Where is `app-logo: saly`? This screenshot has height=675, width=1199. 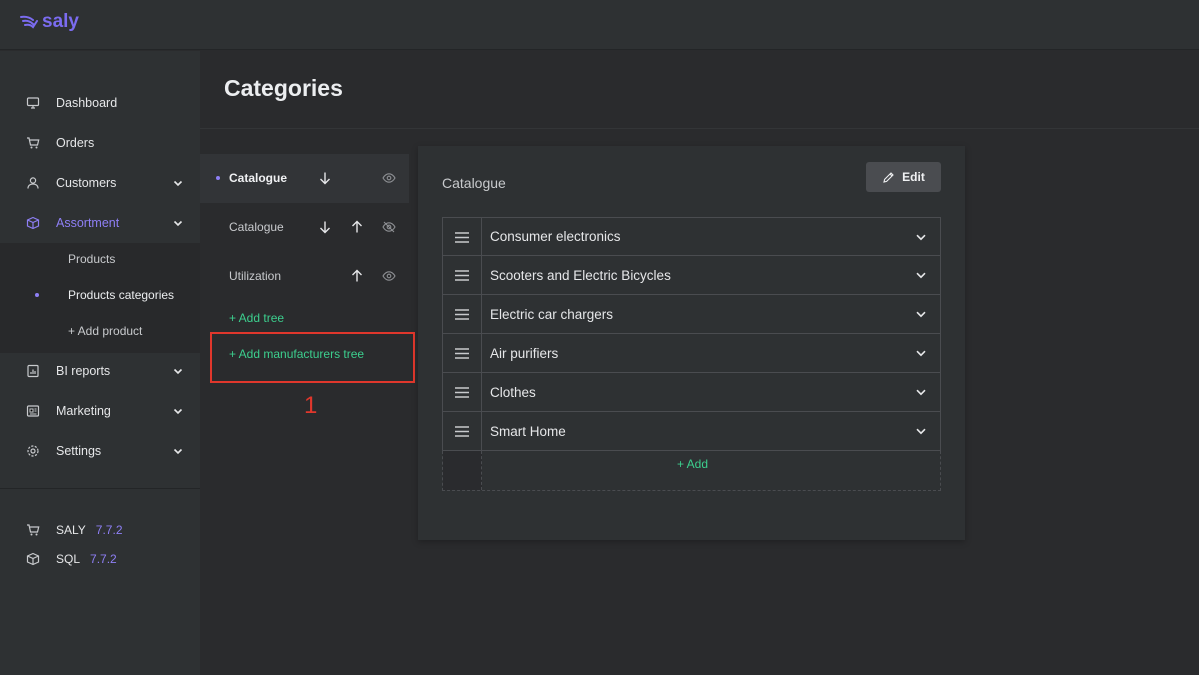 app-logo: saly is located at coordinates (49, 22).